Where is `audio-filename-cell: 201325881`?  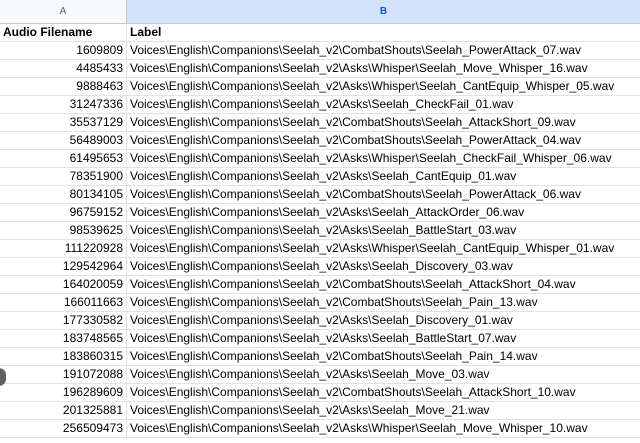 audio-filename-cell: 201325881 is located at coordinates (63, 410).